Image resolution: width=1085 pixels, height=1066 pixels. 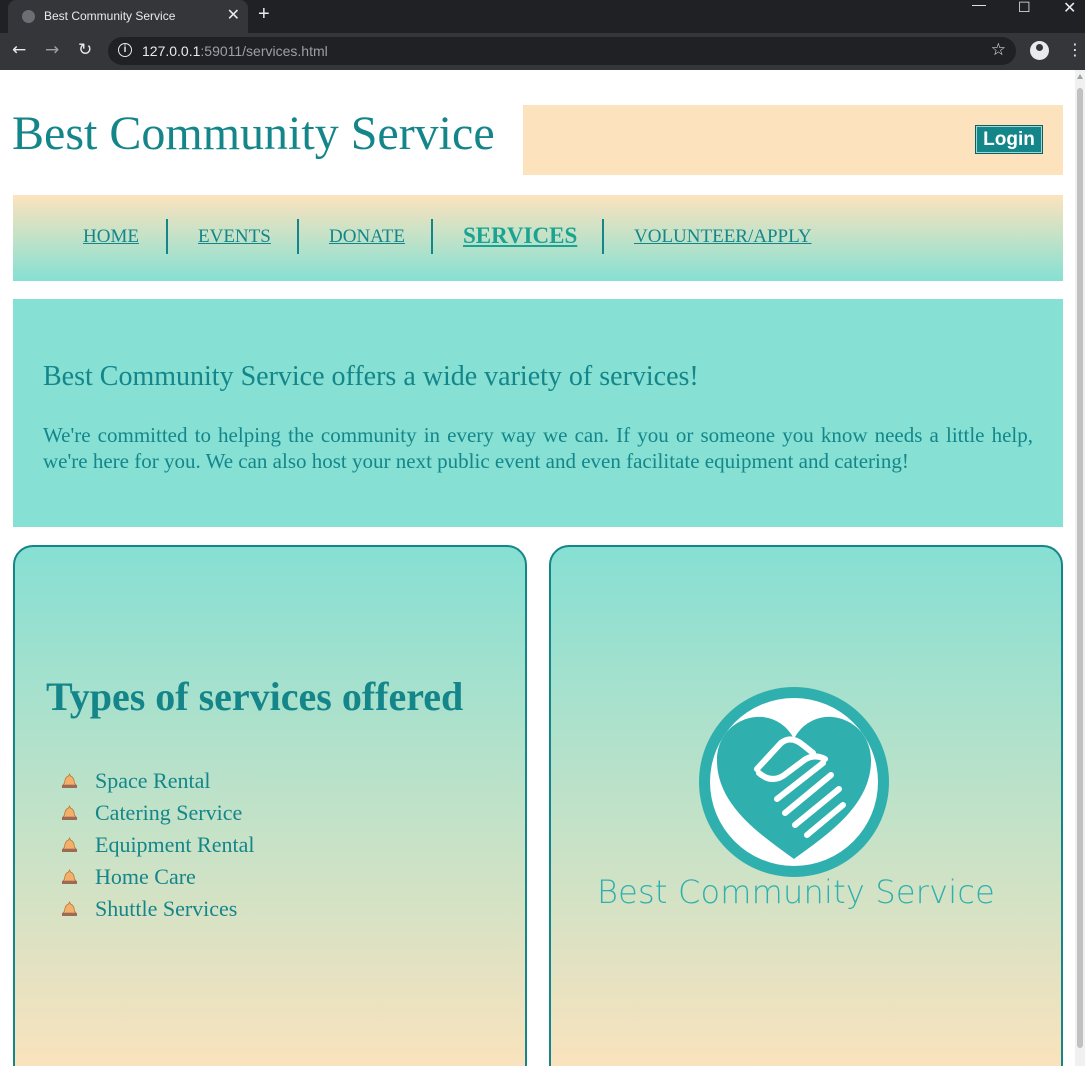 What do you see at coordinates (520, 236) in the screenshot?
I see `nav-services: SERVICES` at bounding box center [520, 236].